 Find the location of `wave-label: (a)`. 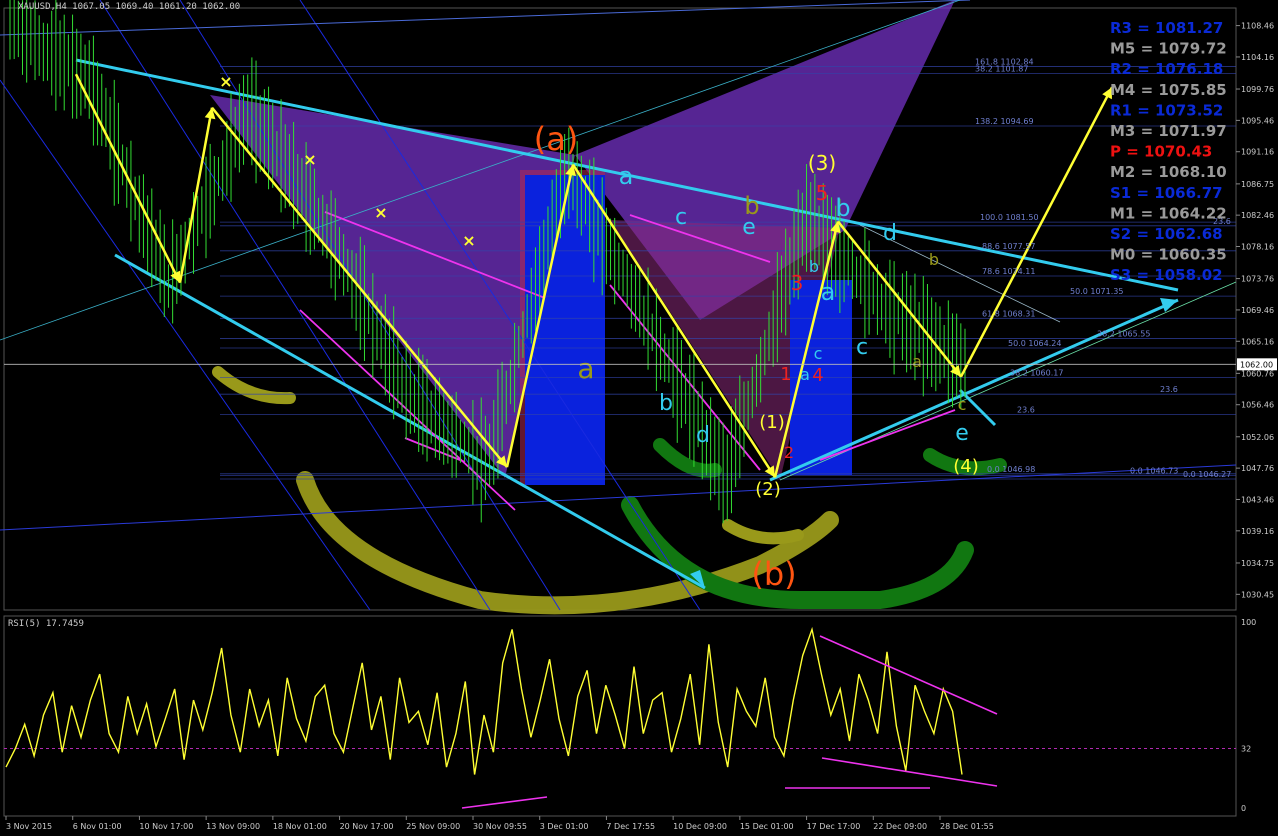

wave-label: (a) is located at coordinates (556, 139).